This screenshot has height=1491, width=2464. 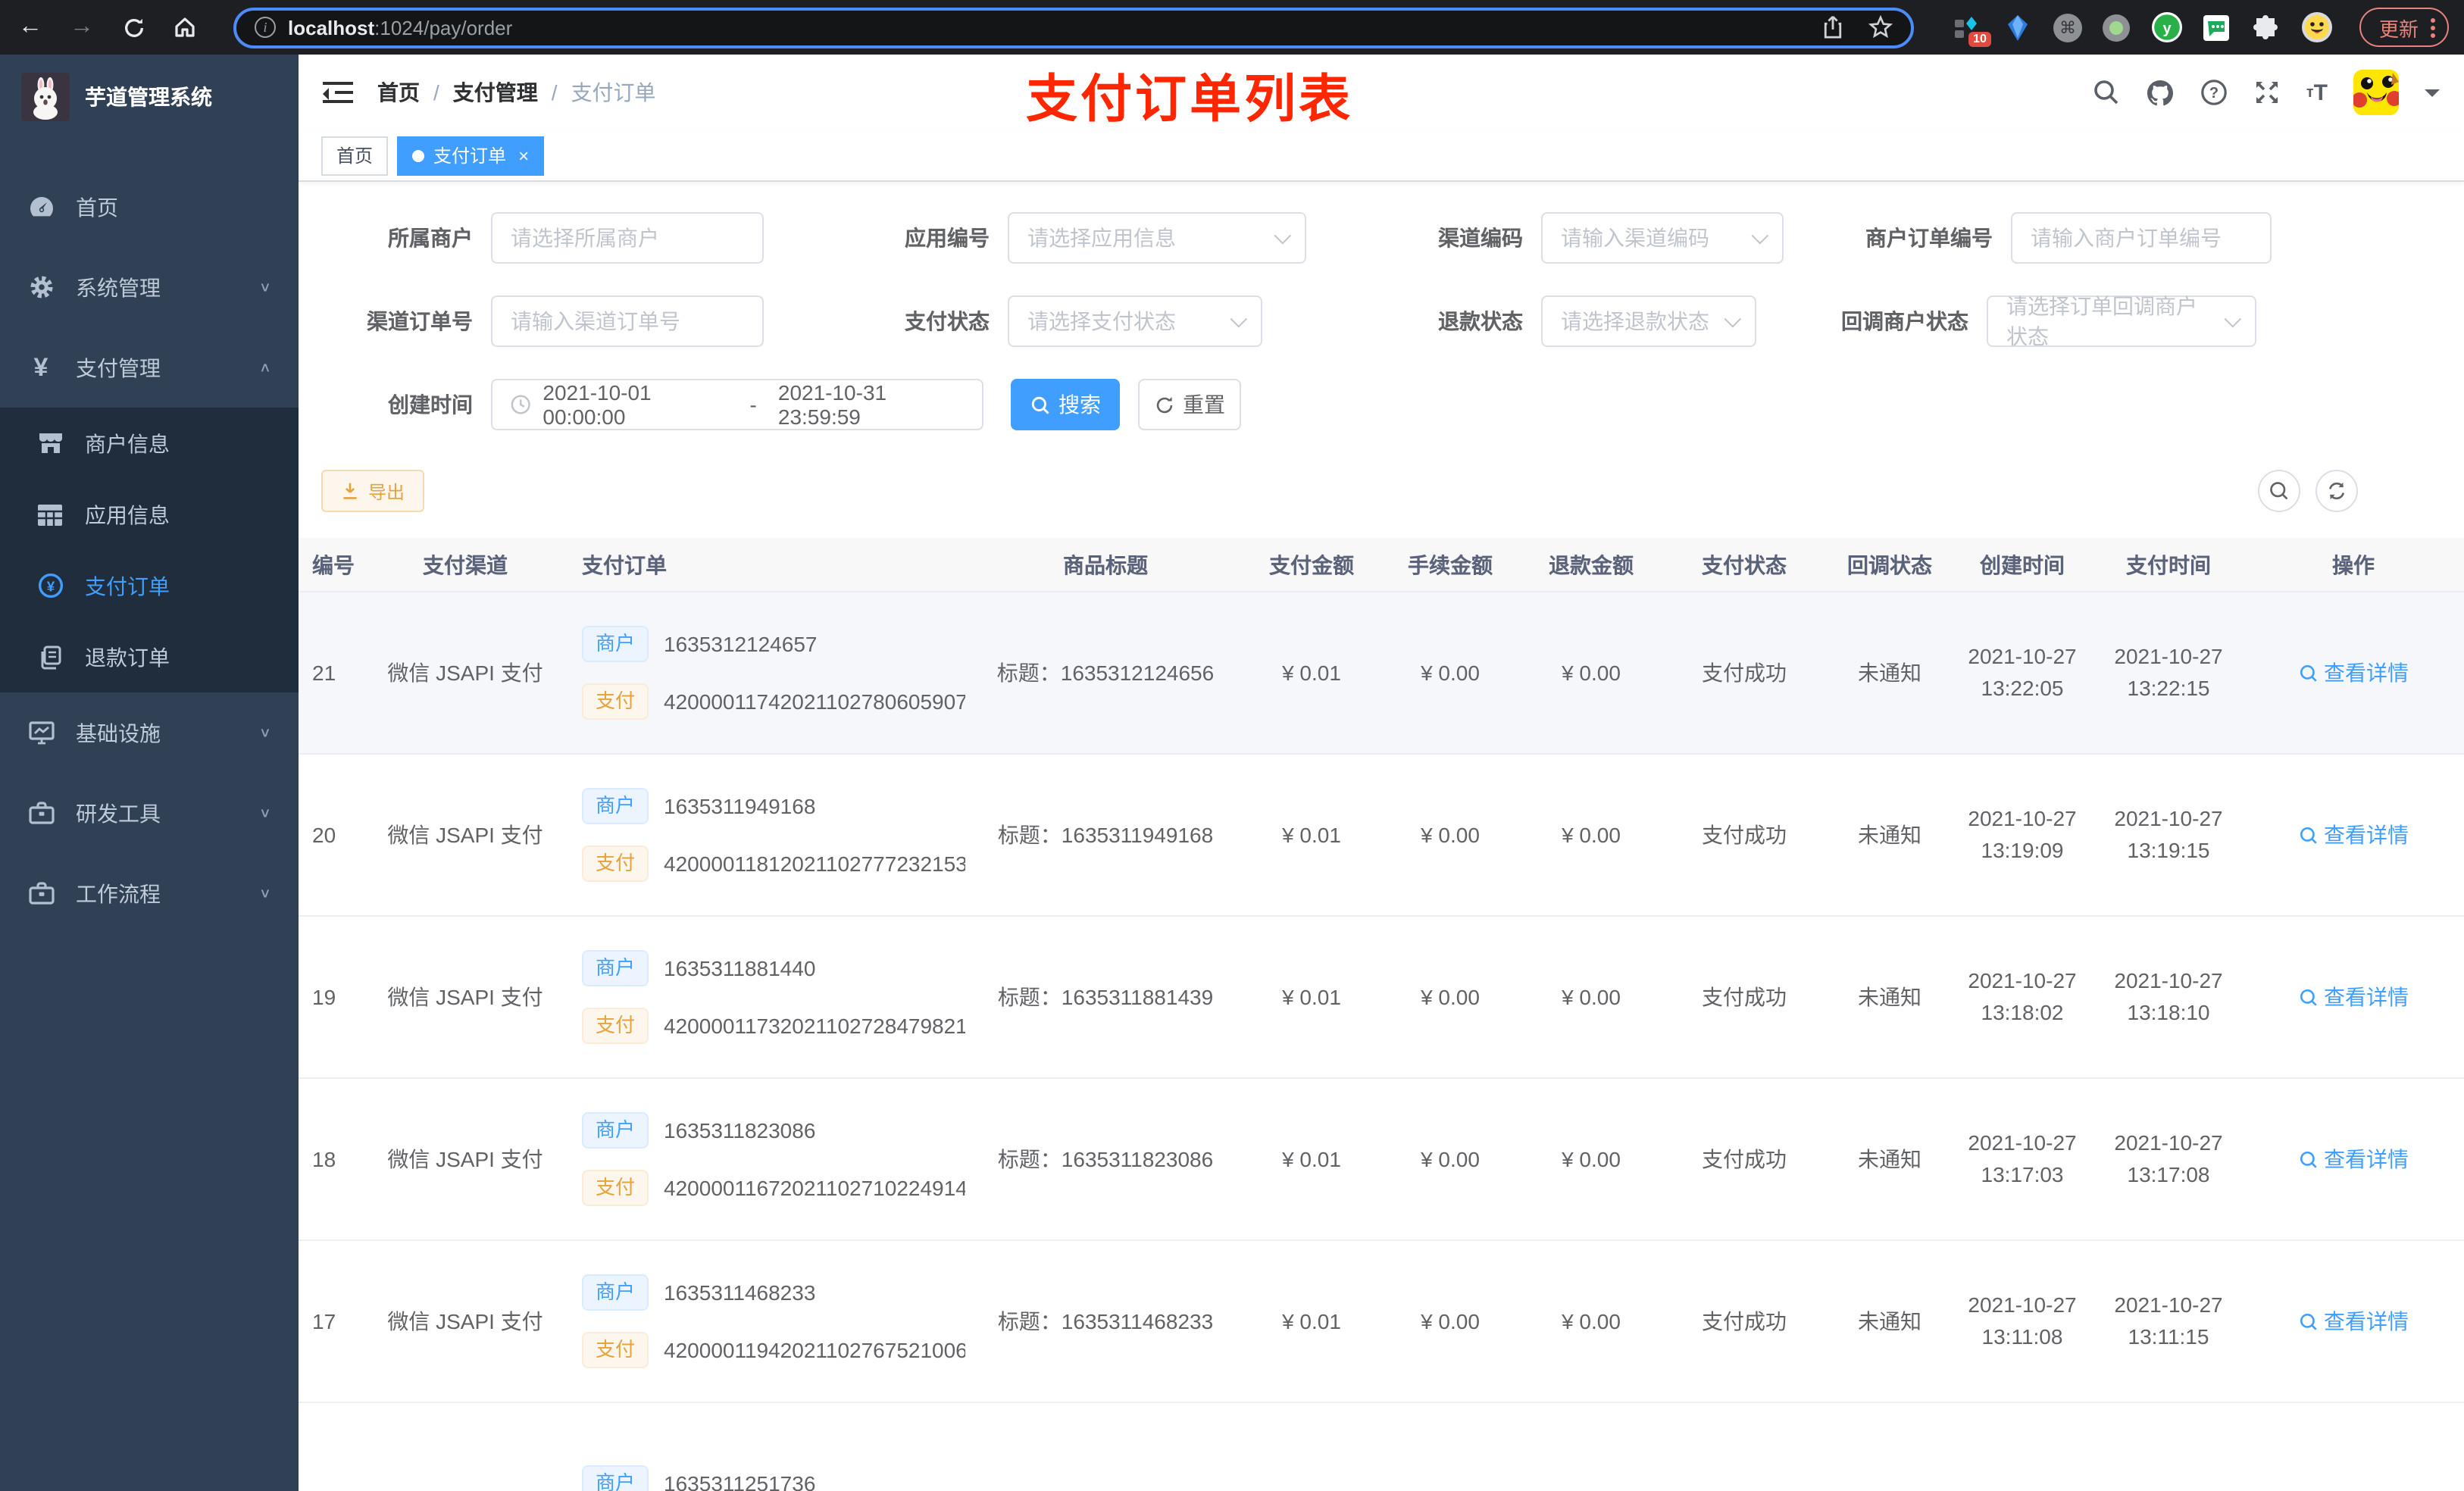 What do you see at coordinates (2214, 92) in the screenshot?
I see `help-icon: ?` at bounding box center [2214, 92].